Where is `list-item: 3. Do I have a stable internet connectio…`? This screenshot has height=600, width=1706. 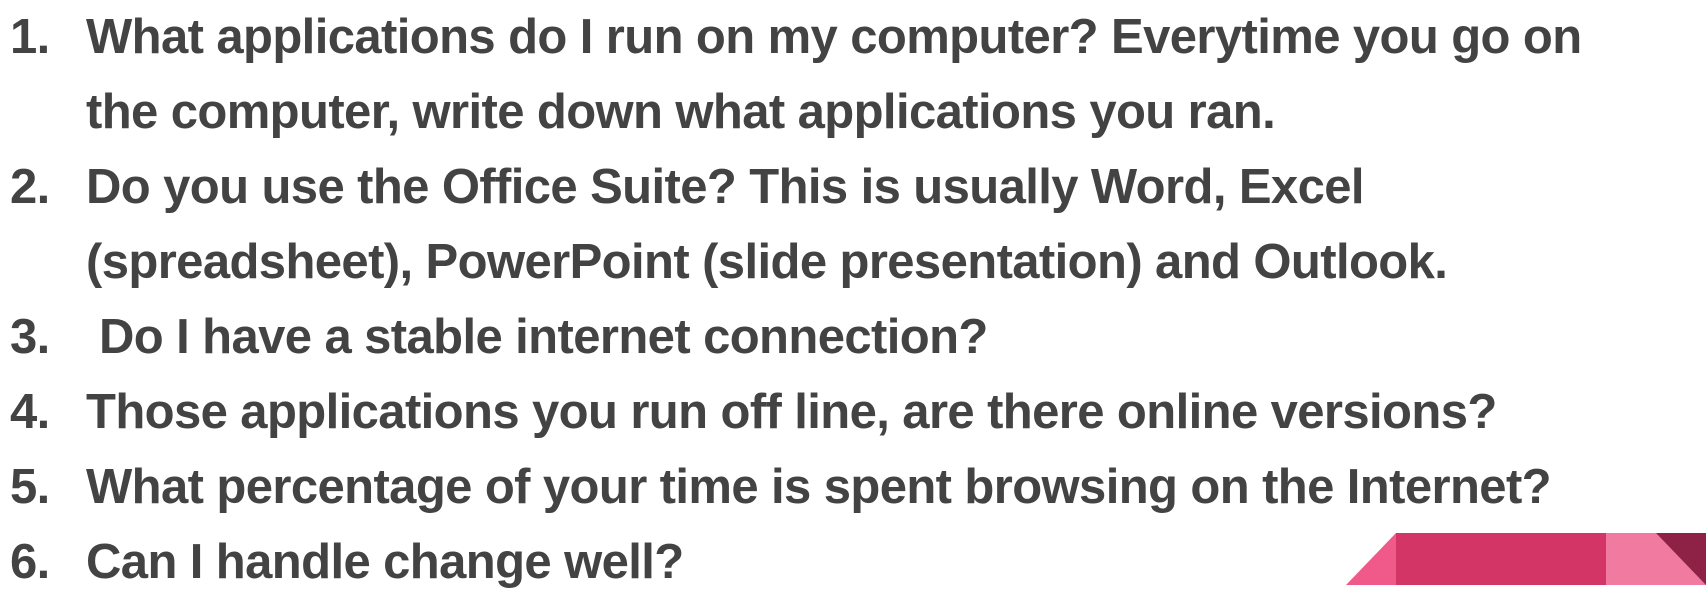 list-item: 3. Do I have a stable internet connectio… is located at coordinates (855, 337).